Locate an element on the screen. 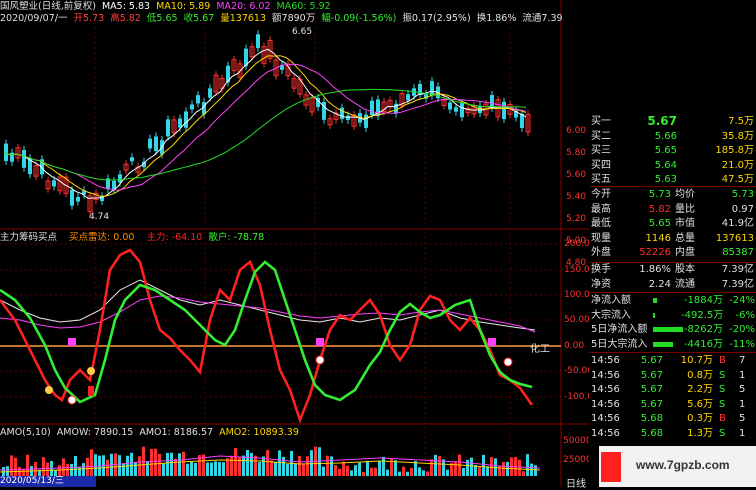 The width and height of the screenshot is (756, 490). stat-row: 最低 5.65 市值 41.9亿 is located at coordinates (672, 223).